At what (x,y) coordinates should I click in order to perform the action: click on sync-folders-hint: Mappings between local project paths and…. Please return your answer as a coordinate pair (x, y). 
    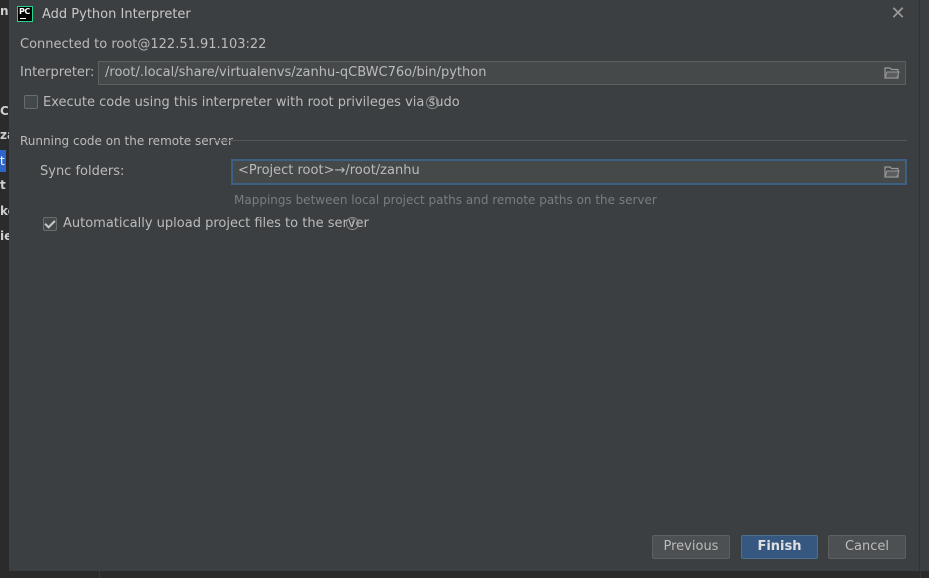
    Looking at the image, I should click on (445, 200).